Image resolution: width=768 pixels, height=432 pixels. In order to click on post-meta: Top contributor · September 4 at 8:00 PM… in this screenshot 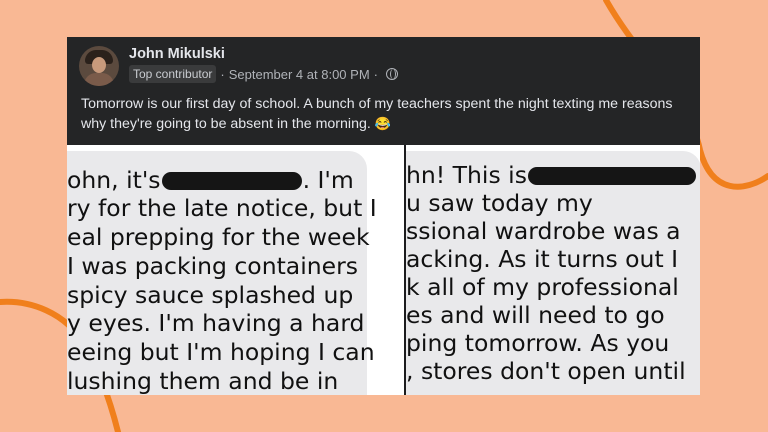, I will do `click(263, 74)`.